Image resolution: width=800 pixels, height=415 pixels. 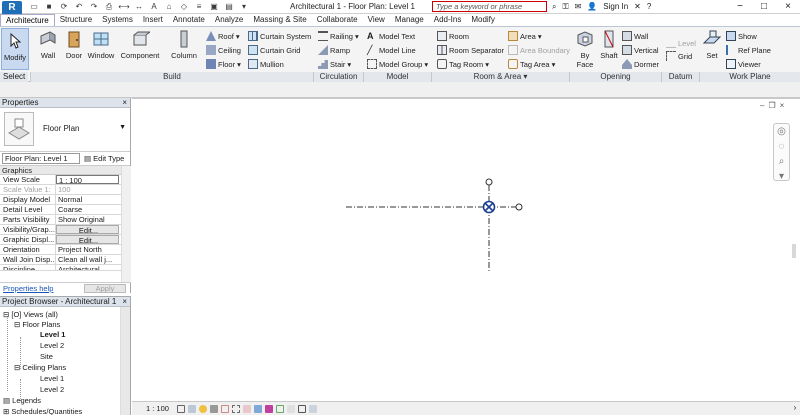 I want to click on tab-modify: Modify, so click(x=483, y=20).